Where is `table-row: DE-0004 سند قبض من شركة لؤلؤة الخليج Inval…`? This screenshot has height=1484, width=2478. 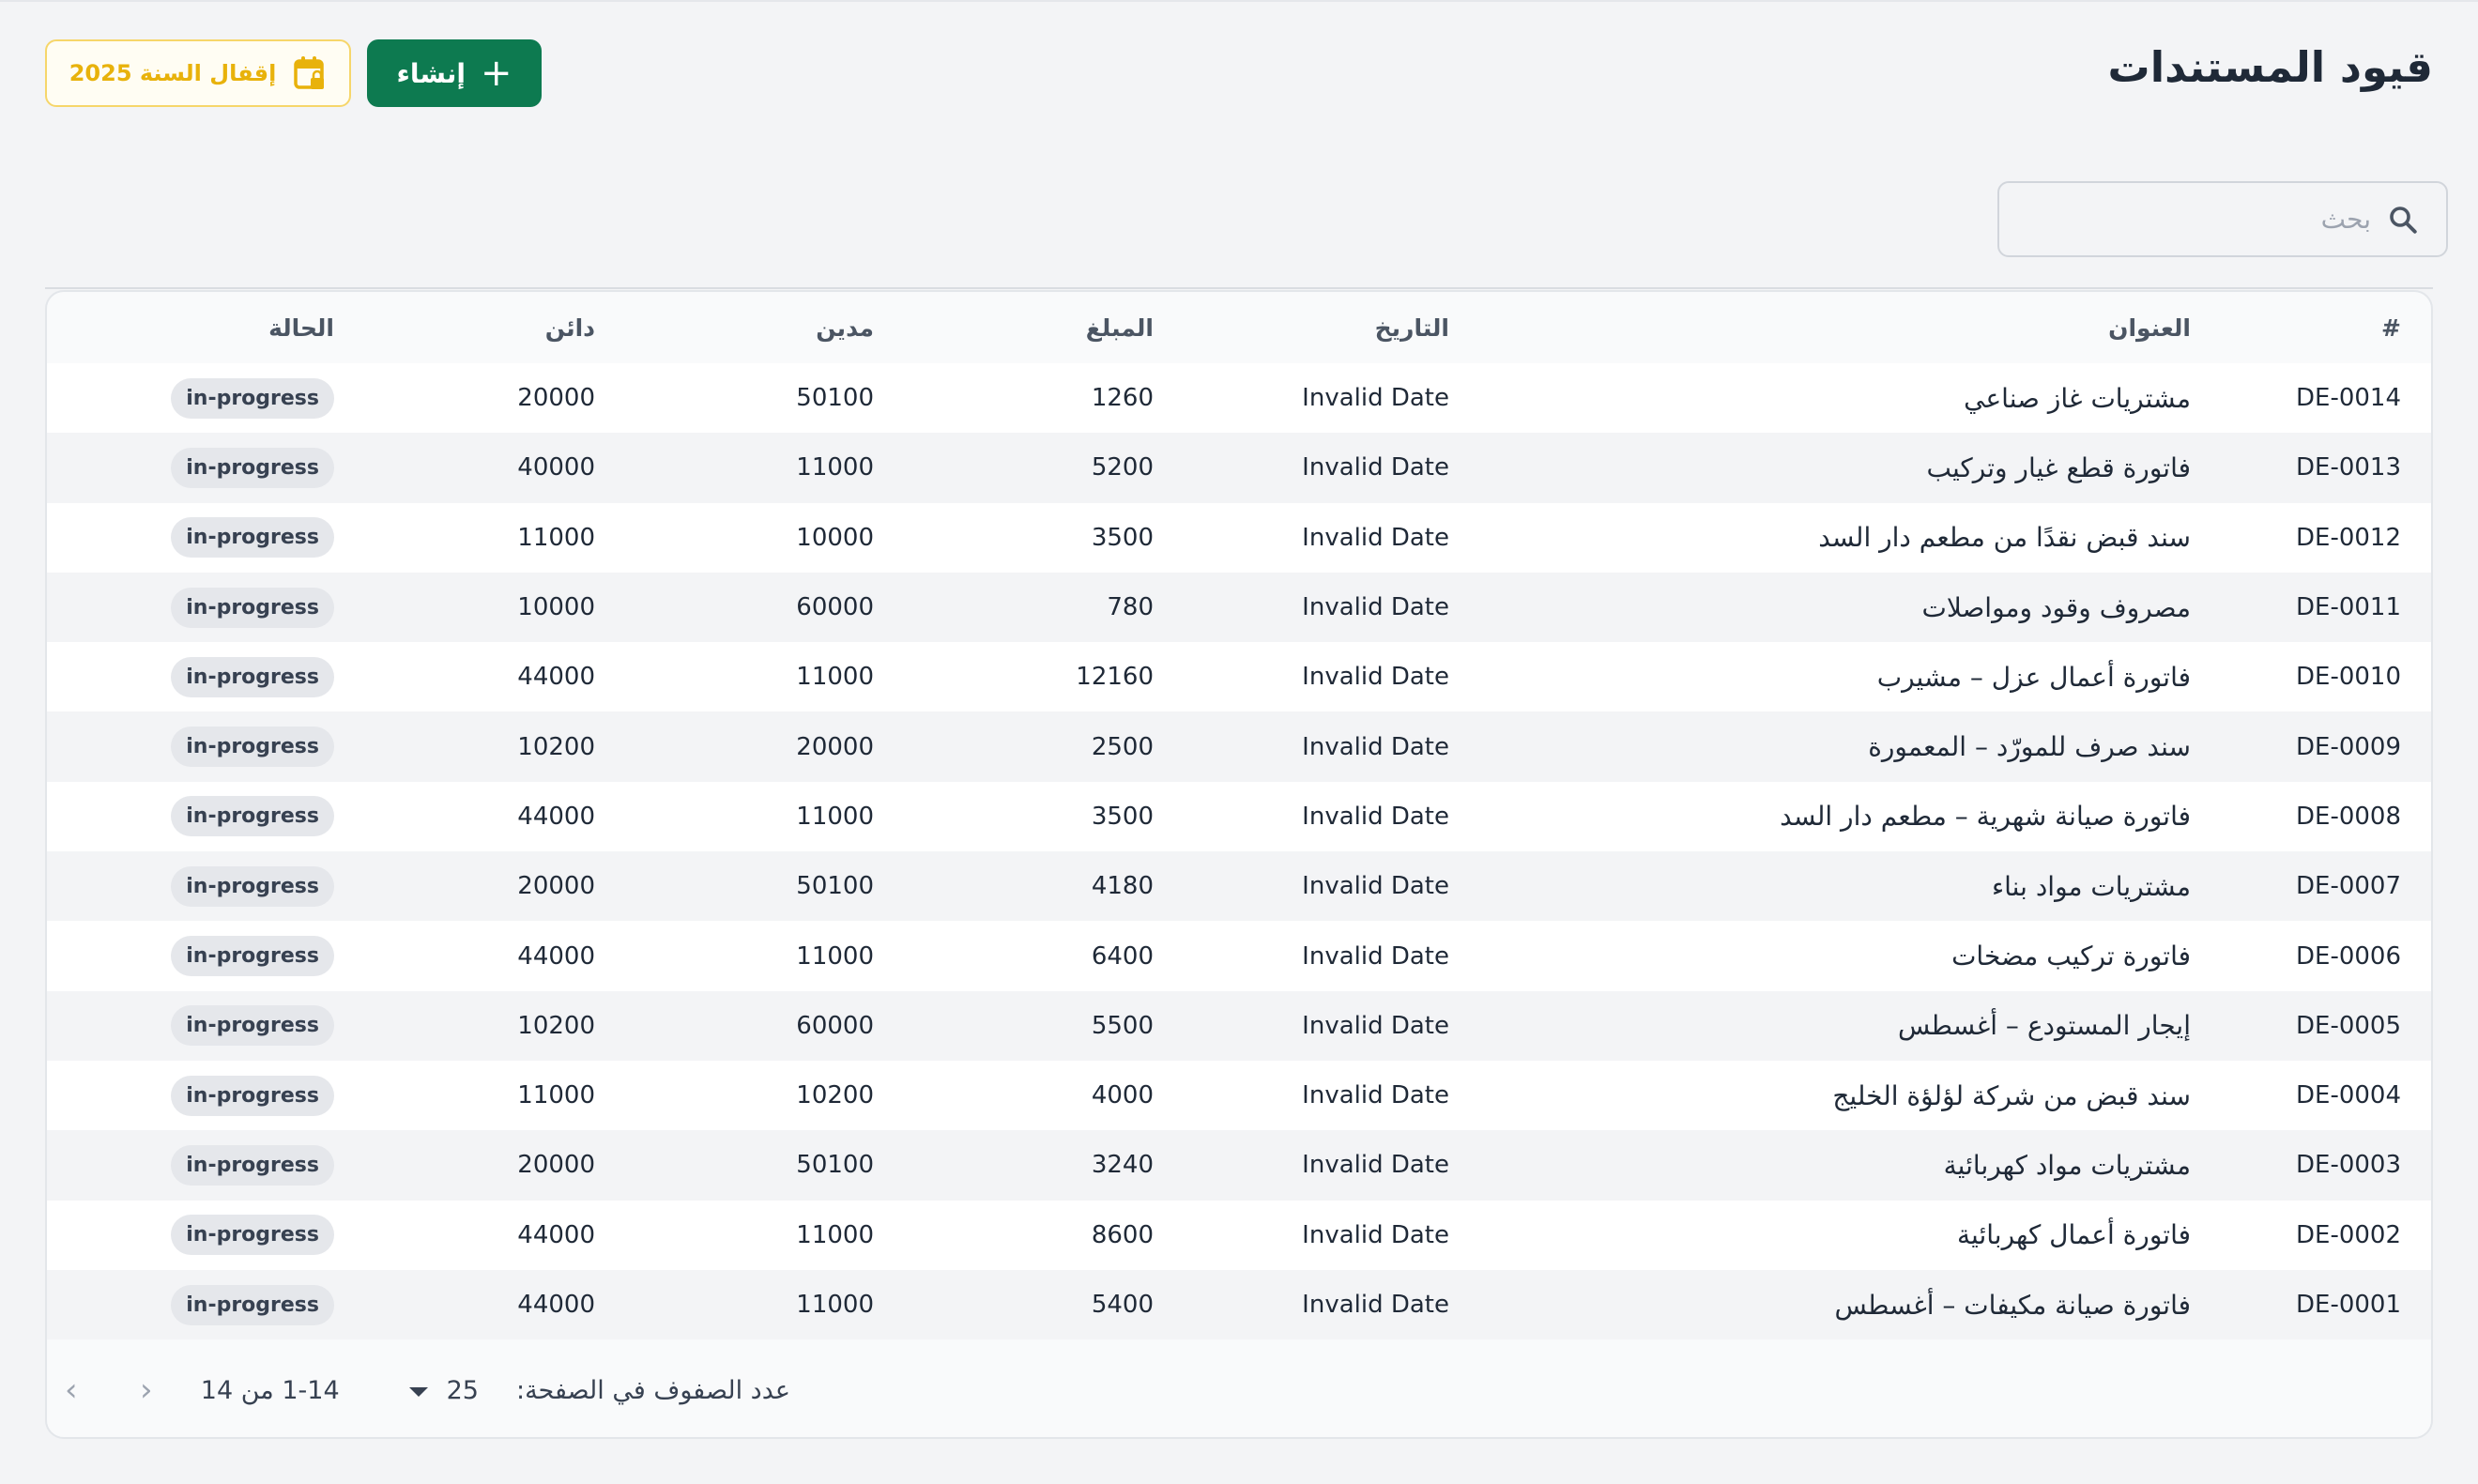 table-row: DE-0004 سند قبض من شركة لؤلؤة الخليج Inval… is located at coordinates (1239, 1095).